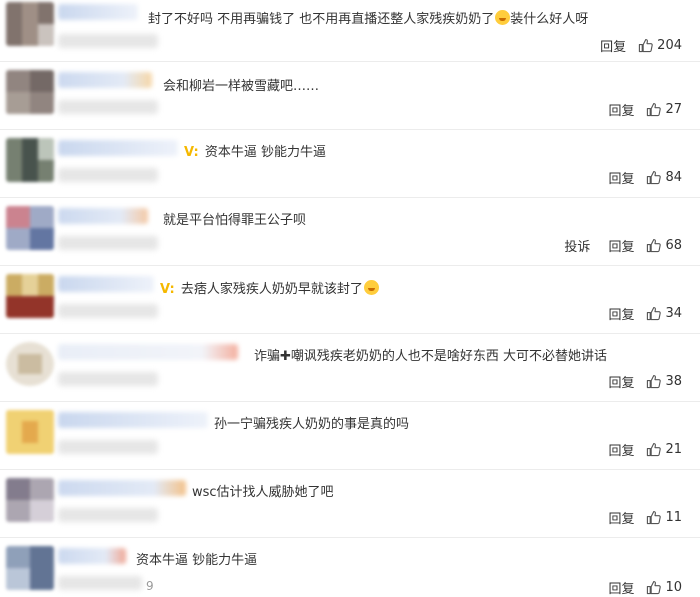 The width and height of the screenshot is (700, 597). I want to click on like-count: 84, so click(673, 177).